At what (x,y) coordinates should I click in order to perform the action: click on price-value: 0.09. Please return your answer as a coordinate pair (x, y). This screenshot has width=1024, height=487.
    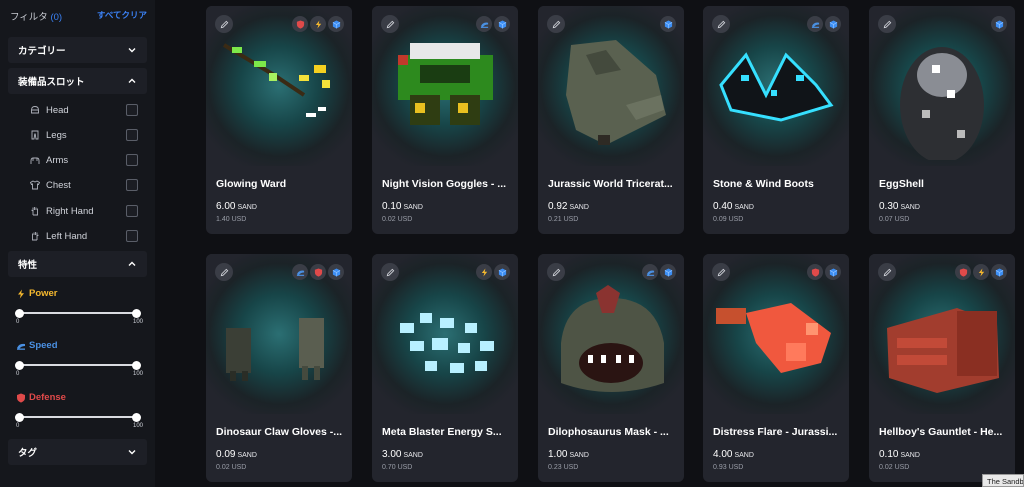
    Looking at the image, I should click on (226, 454).